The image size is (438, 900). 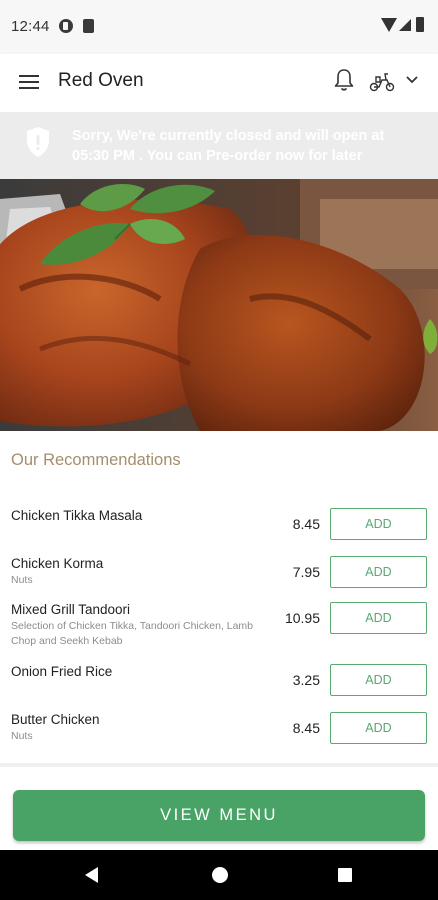 What do you see at coordinates (77, 515) in the screenshot?
I see `menu-item-name: Chicken Tikka Masala` at bounding box center [77, 515].